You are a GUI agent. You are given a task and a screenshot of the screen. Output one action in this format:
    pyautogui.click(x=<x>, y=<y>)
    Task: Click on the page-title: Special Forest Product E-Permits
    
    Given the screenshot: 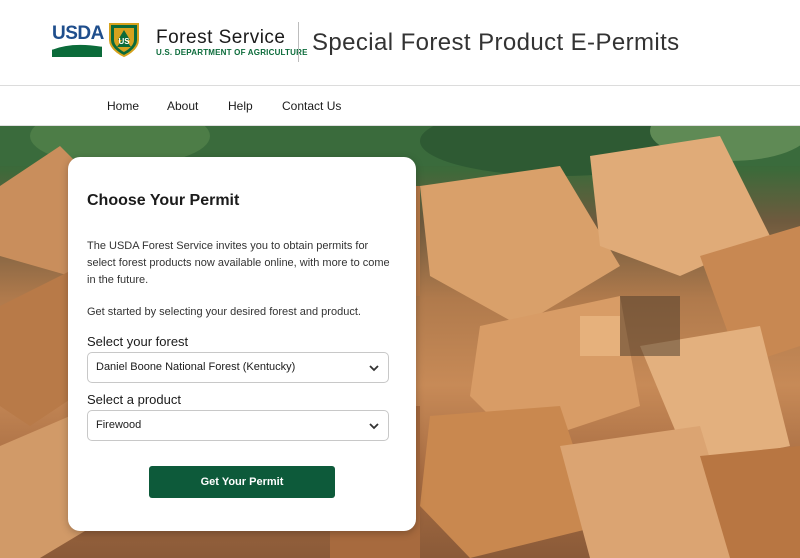 What is the action you would take?
    pyautogui.click(x=496, y=42)
    